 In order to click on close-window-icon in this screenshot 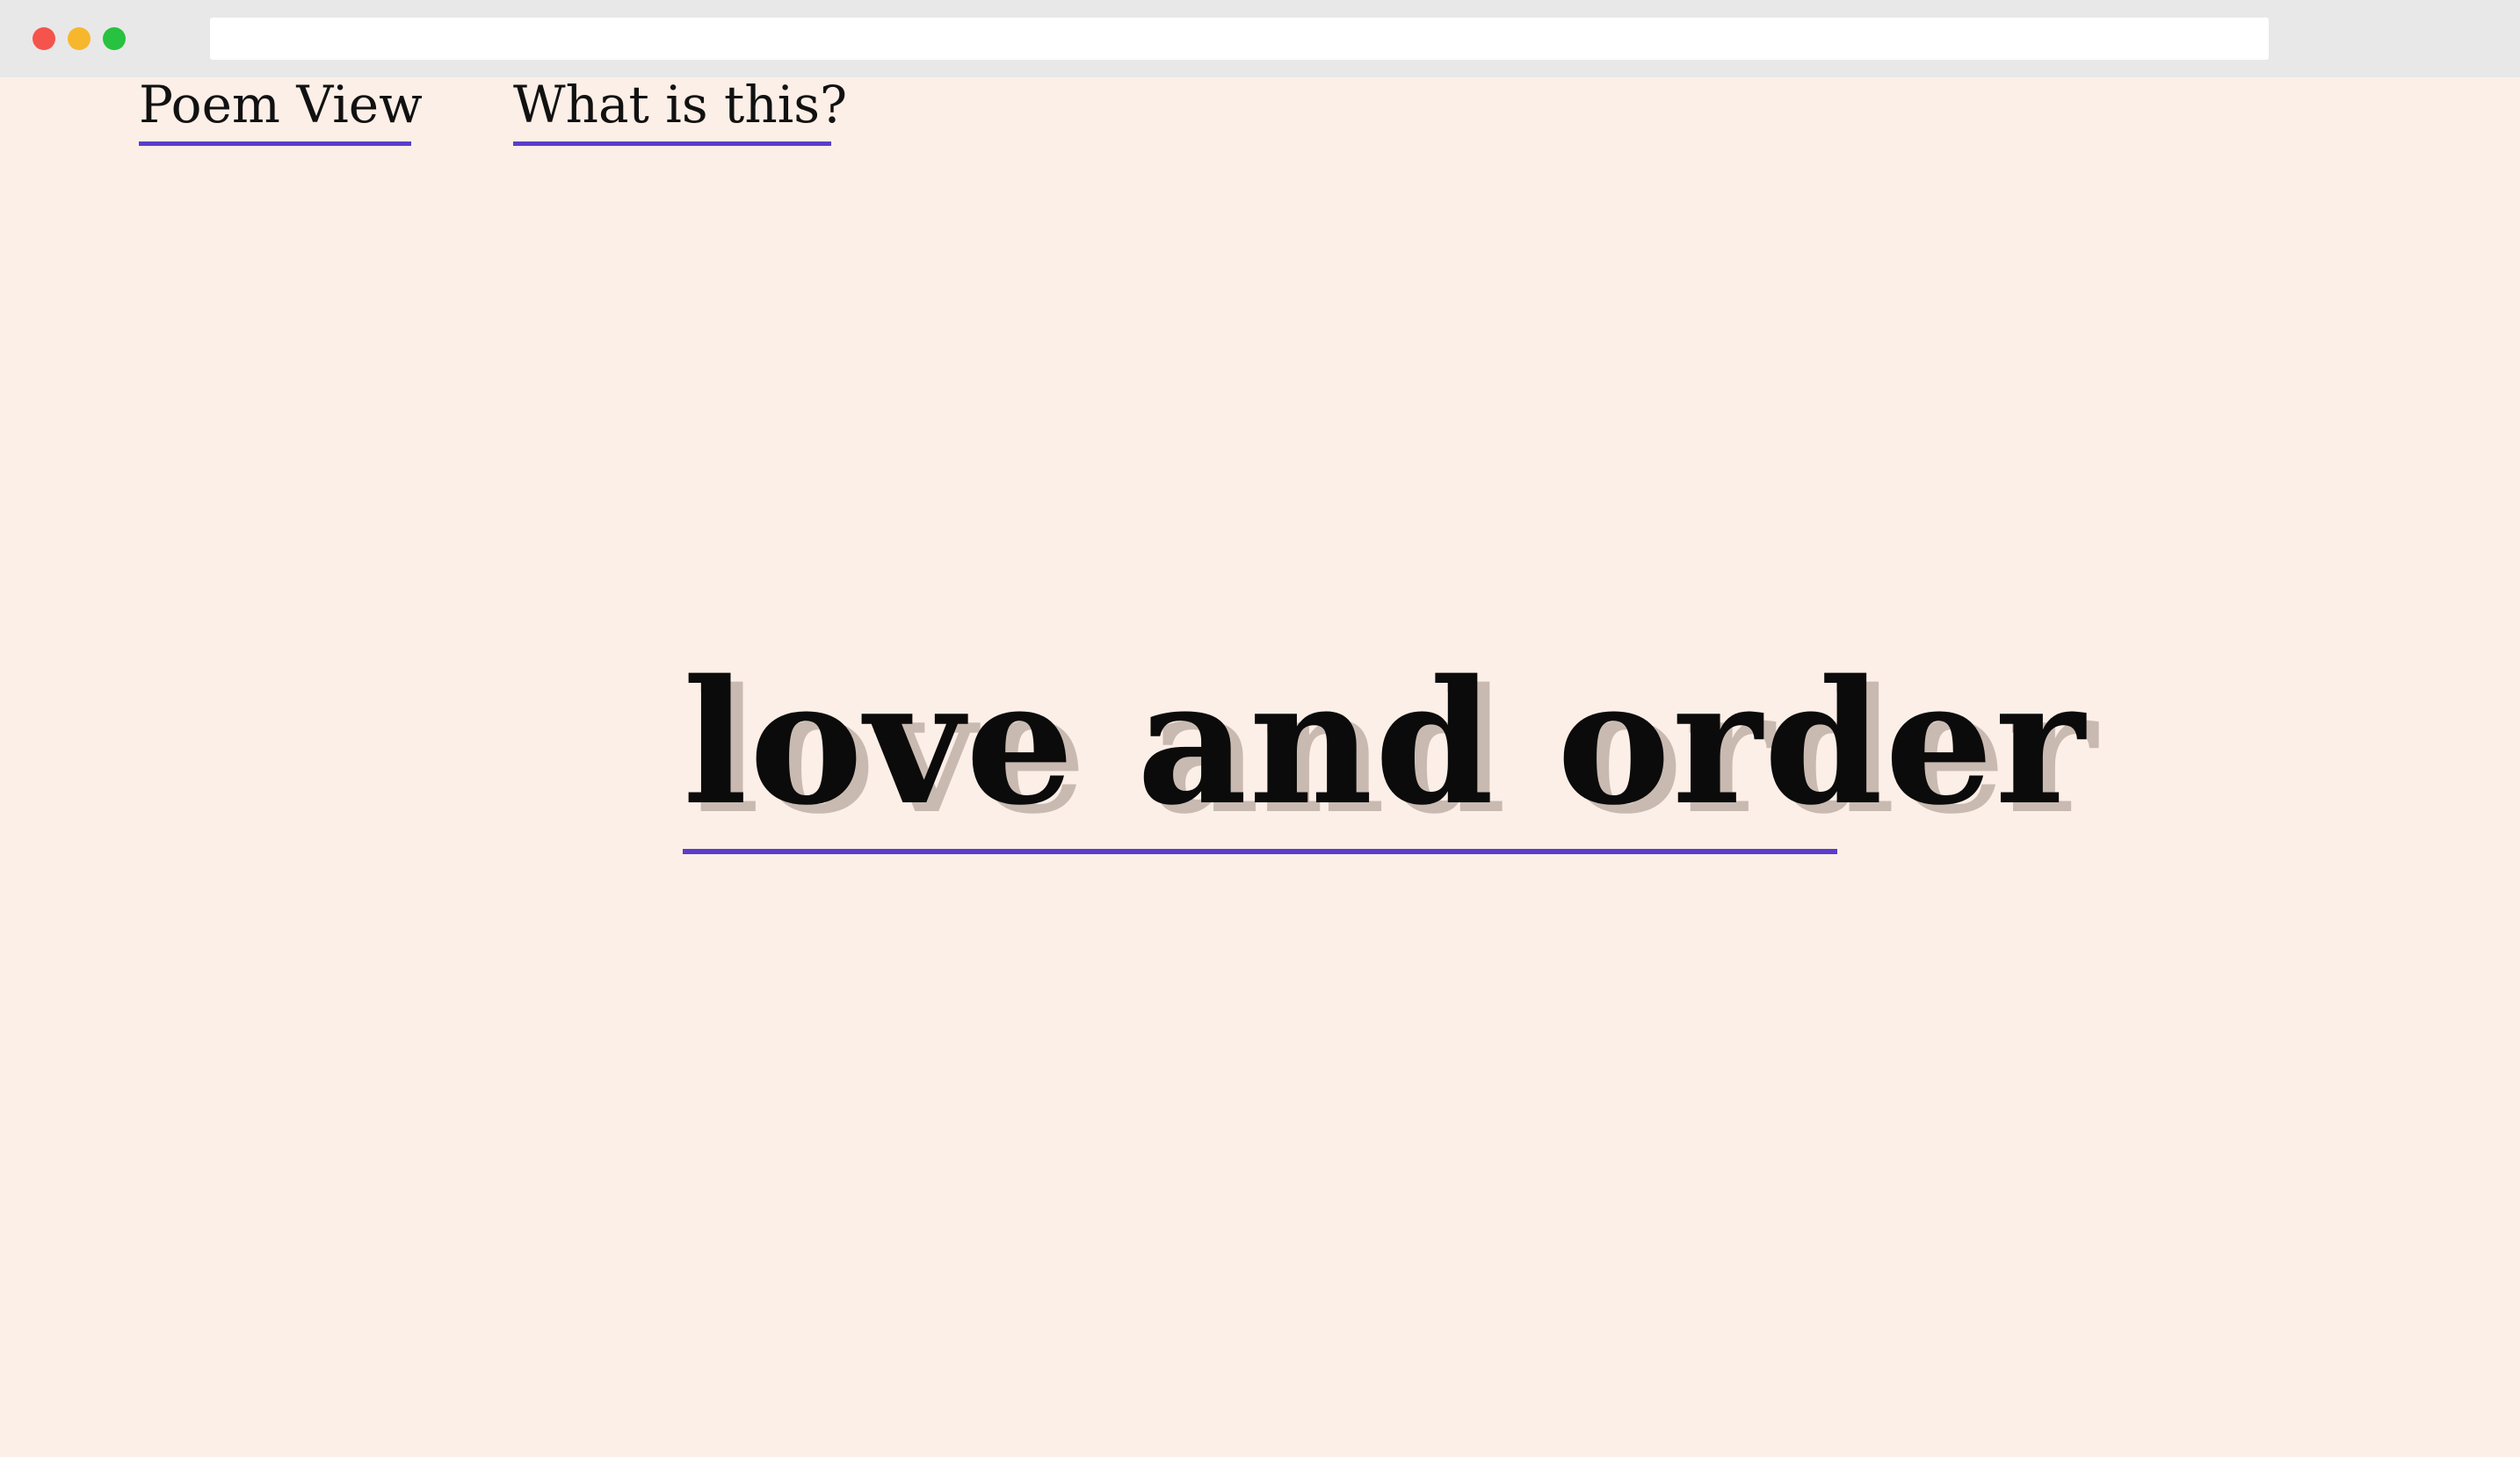, I will do `click(44, 38)`.